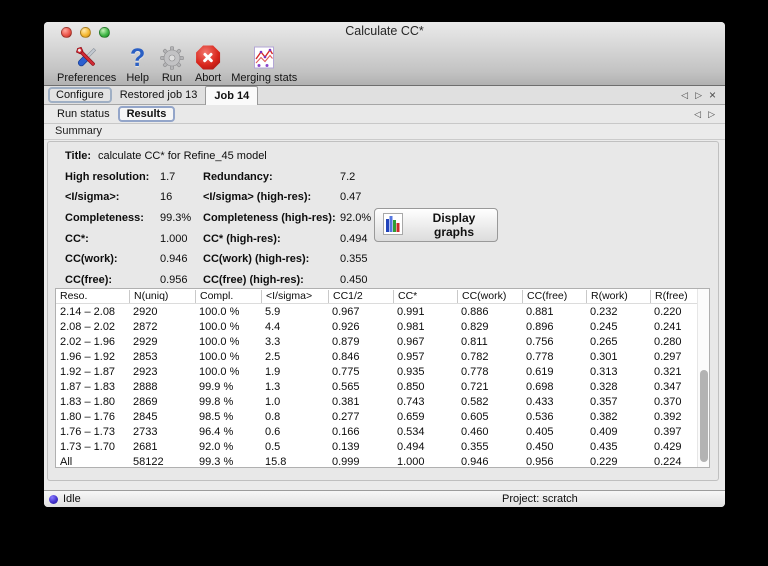 The image size is (768, 566). Describe the element at coordinates (346, 401) in the screenshot. I see `table-cell: 0.381` at that location.